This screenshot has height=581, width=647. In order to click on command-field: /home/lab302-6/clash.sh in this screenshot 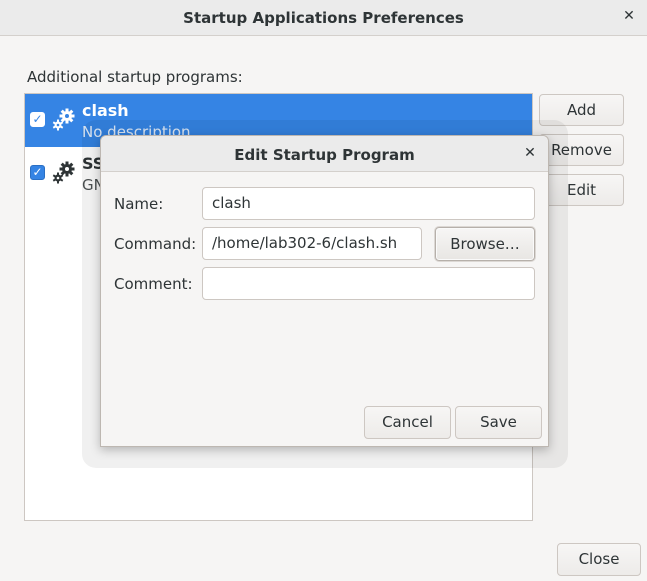, I will do `click(312, 243)`.